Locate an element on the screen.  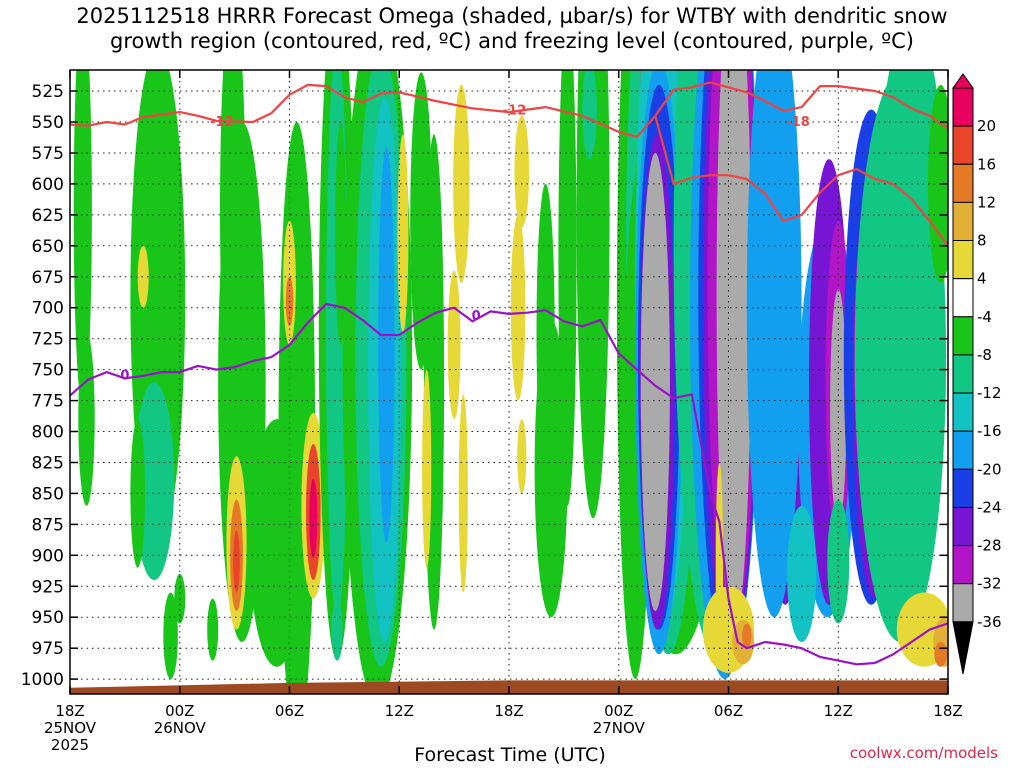
y-tick-label: 525 is located at coordinates (48, 92).